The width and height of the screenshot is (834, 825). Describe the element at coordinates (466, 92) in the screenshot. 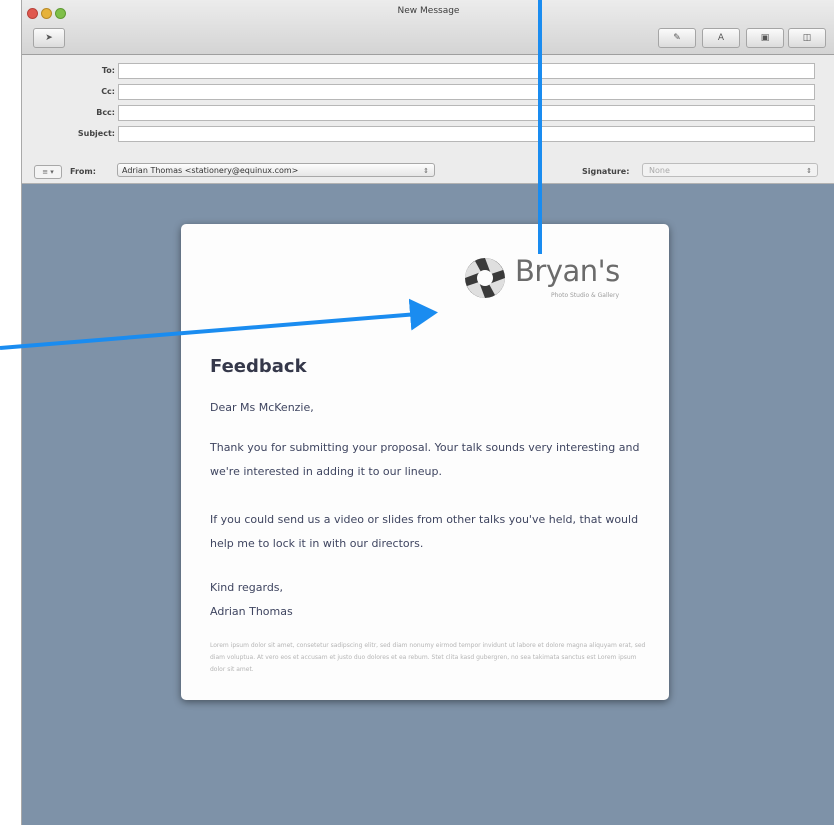

I see `cc-field` at that location.